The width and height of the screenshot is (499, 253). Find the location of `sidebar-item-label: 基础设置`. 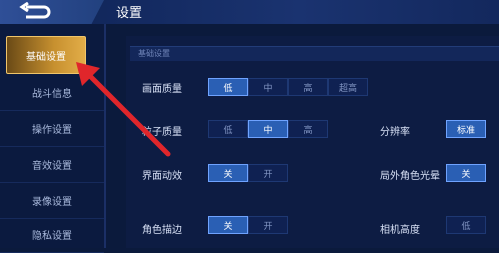

sidebar-item-label: 基础设置 is located at coordinates (46, 57).